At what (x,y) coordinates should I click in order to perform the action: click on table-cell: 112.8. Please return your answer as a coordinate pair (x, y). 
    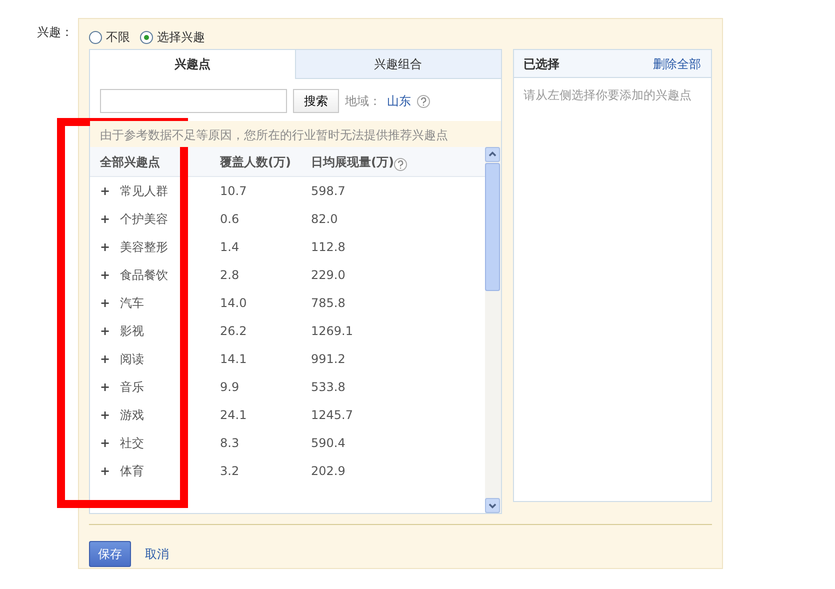
    Looking at the image, I should click on (328, 247).